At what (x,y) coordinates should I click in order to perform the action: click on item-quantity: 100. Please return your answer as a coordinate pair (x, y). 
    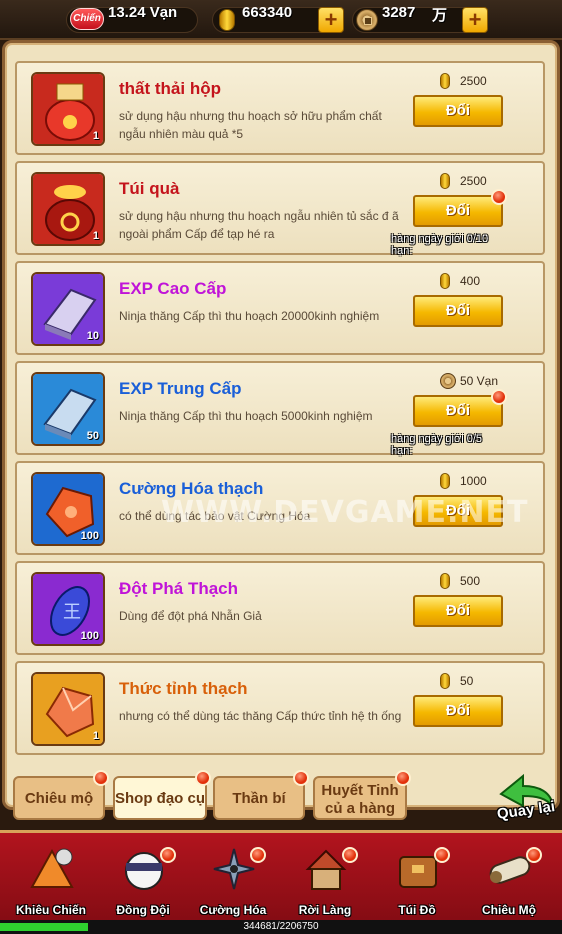
    Looking at the image, I should click on (89, 536).